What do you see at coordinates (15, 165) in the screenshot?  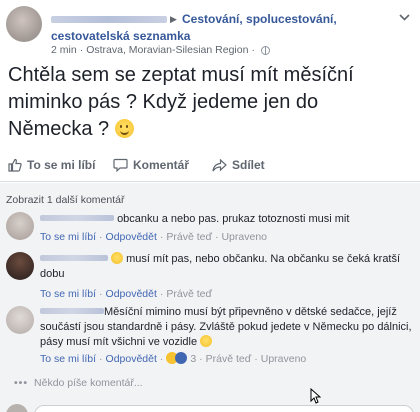 I see `thumbs-up-icon` at bounding box center [15, 165].